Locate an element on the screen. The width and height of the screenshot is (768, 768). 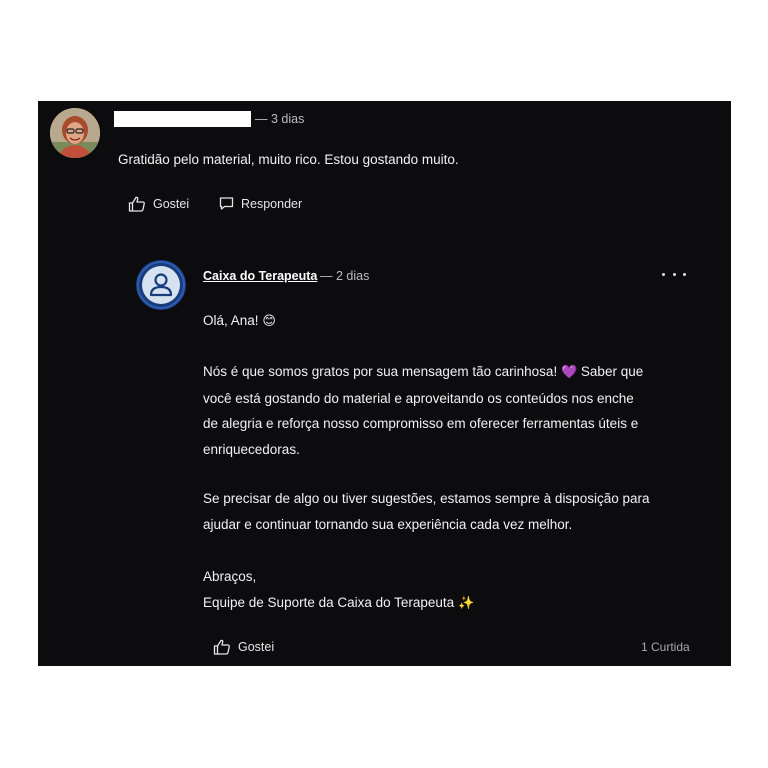
reply-button: Responder is located at coordinates (260, 203).